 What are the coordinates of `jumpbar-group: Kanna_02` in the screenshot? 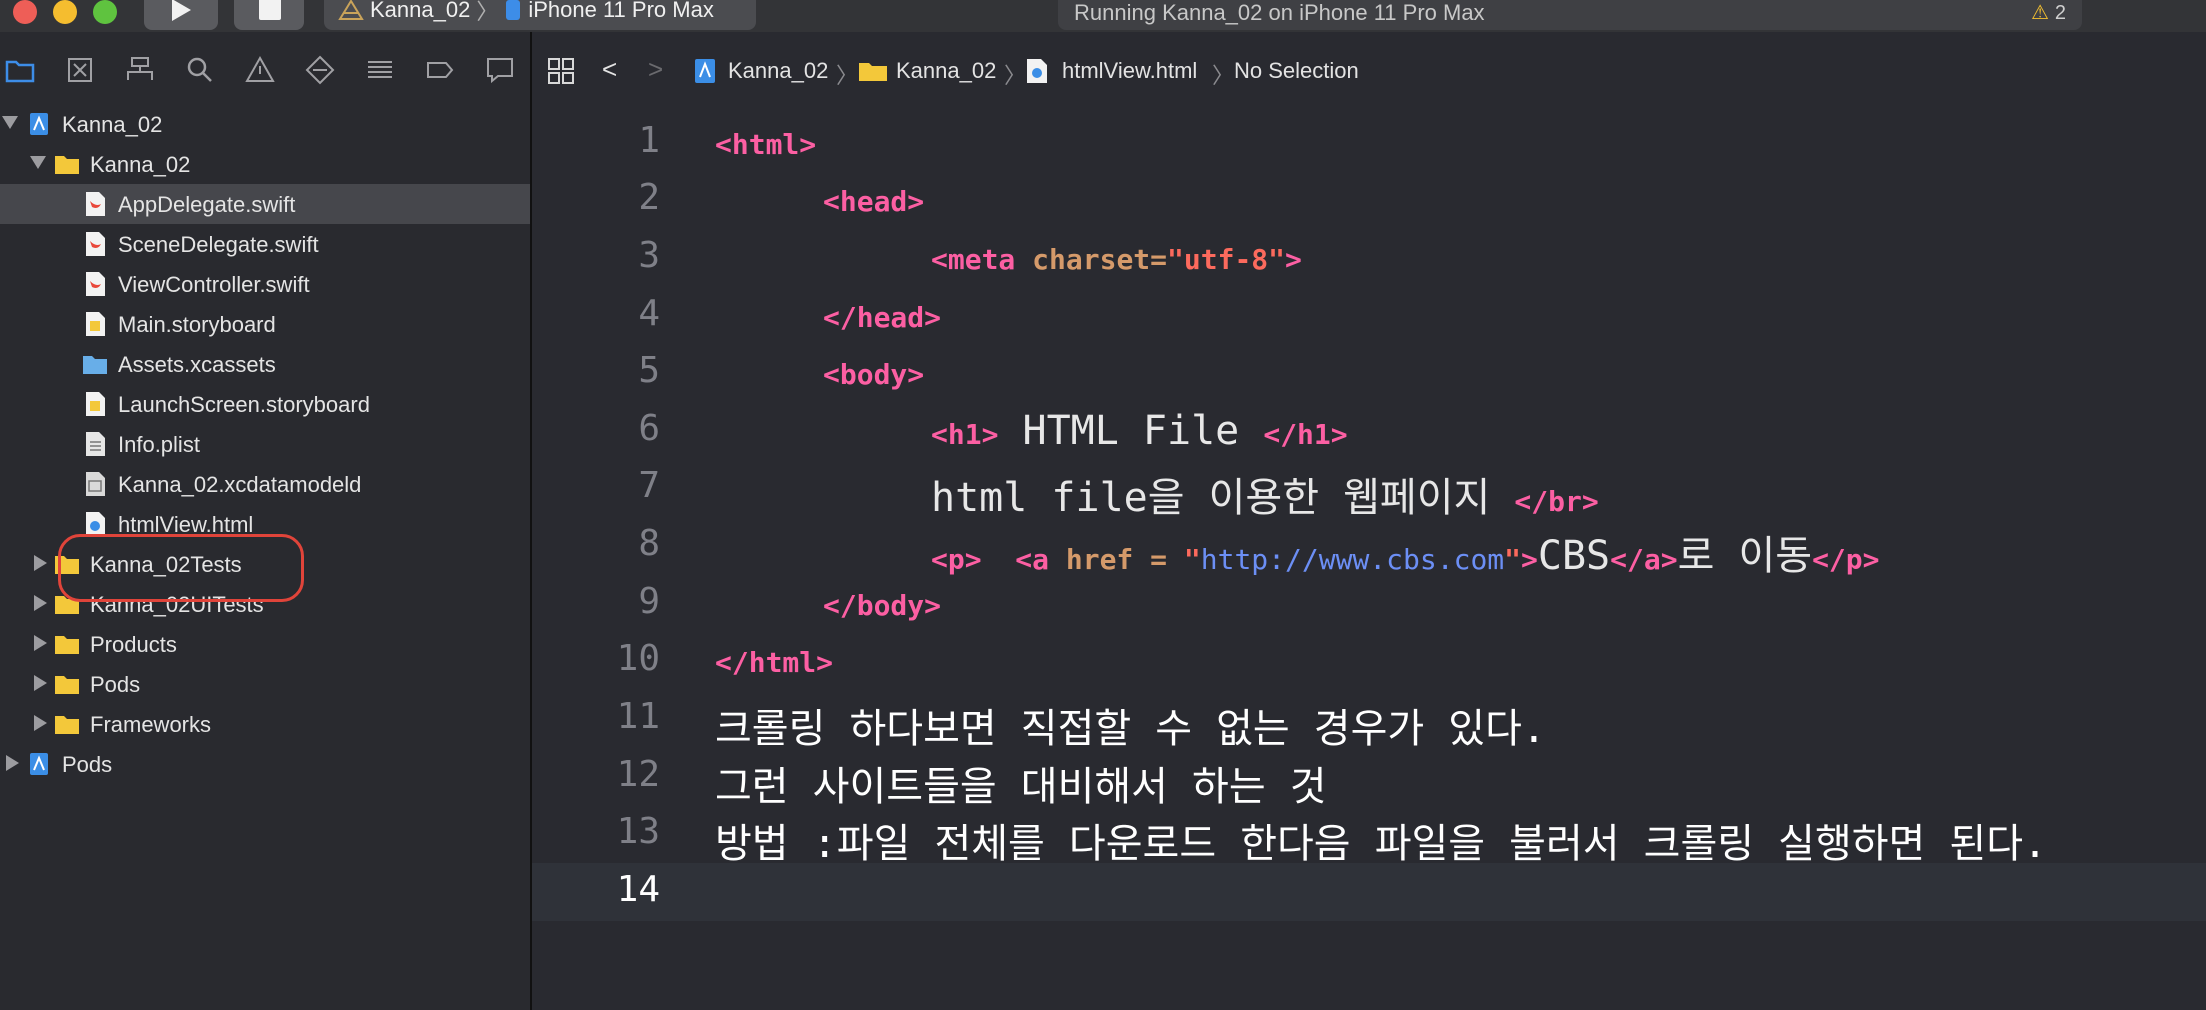 It's located at (946, 71).